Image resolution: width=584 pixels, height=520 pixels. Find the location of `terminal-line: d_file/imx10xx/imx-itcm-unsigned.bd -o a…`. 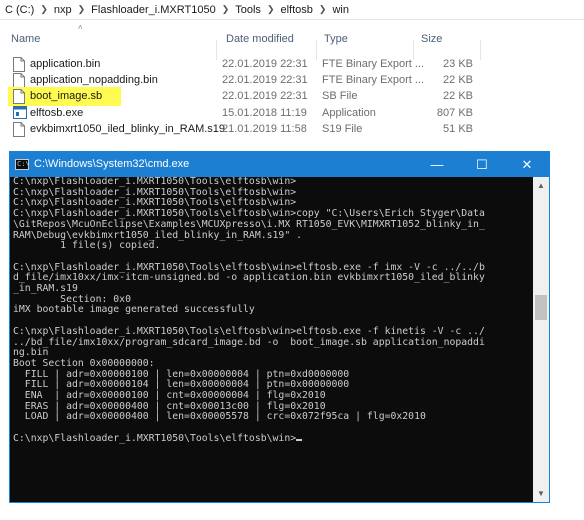

terminal-line: d_file/imx10xx/imx-itcm-unsigned.bd -o a… is located at coordinates (249, 278).